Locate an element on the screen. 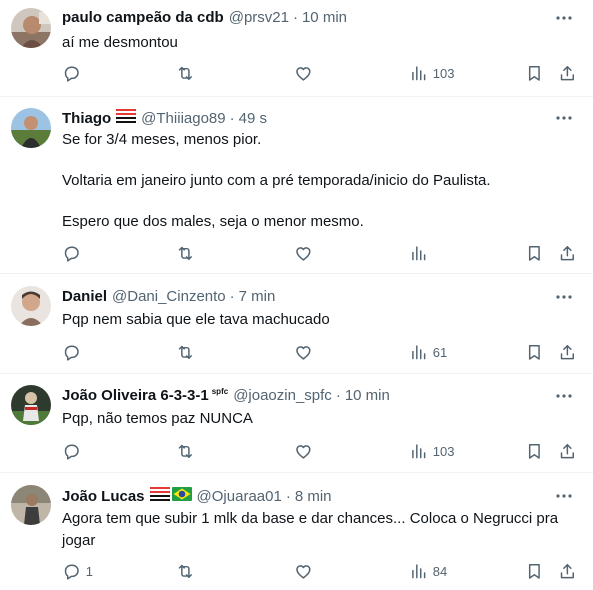  timestamp: 8 min is located at coordinates (313, 497).